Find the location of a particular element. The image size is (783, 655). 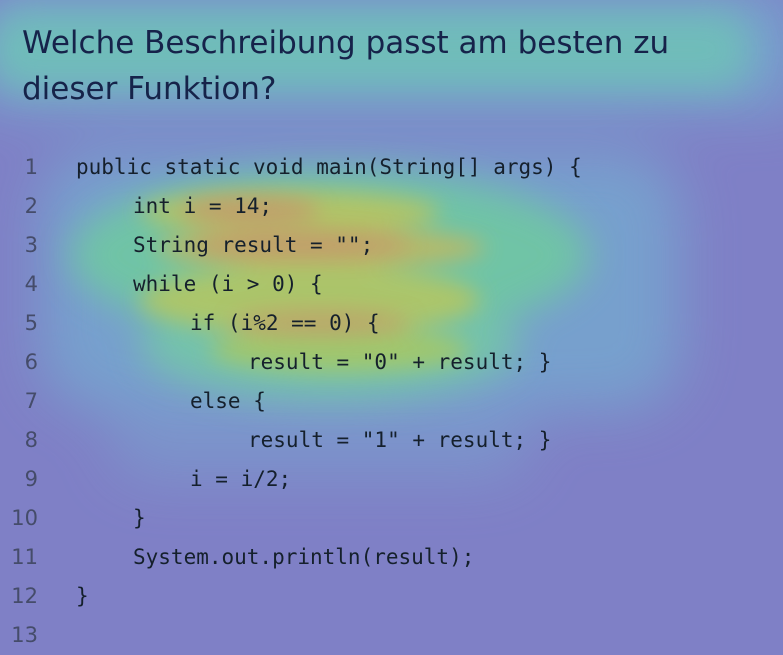

code-line: 7 else { is located at coordinates (391, 401).